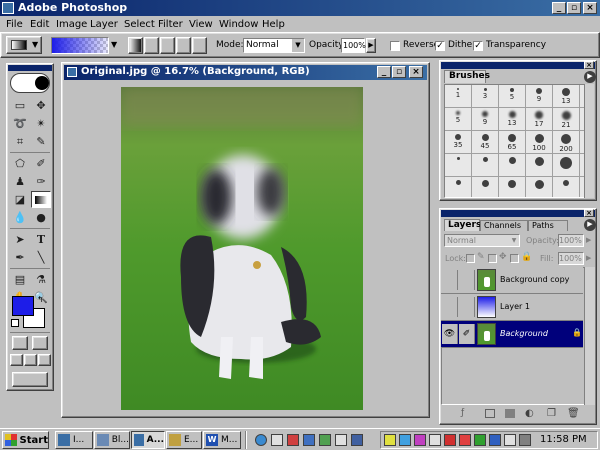  Describe the element at coordinates (41, 181) in the screenshot. I see `history-brush-tool-icon: ✑` at that location.